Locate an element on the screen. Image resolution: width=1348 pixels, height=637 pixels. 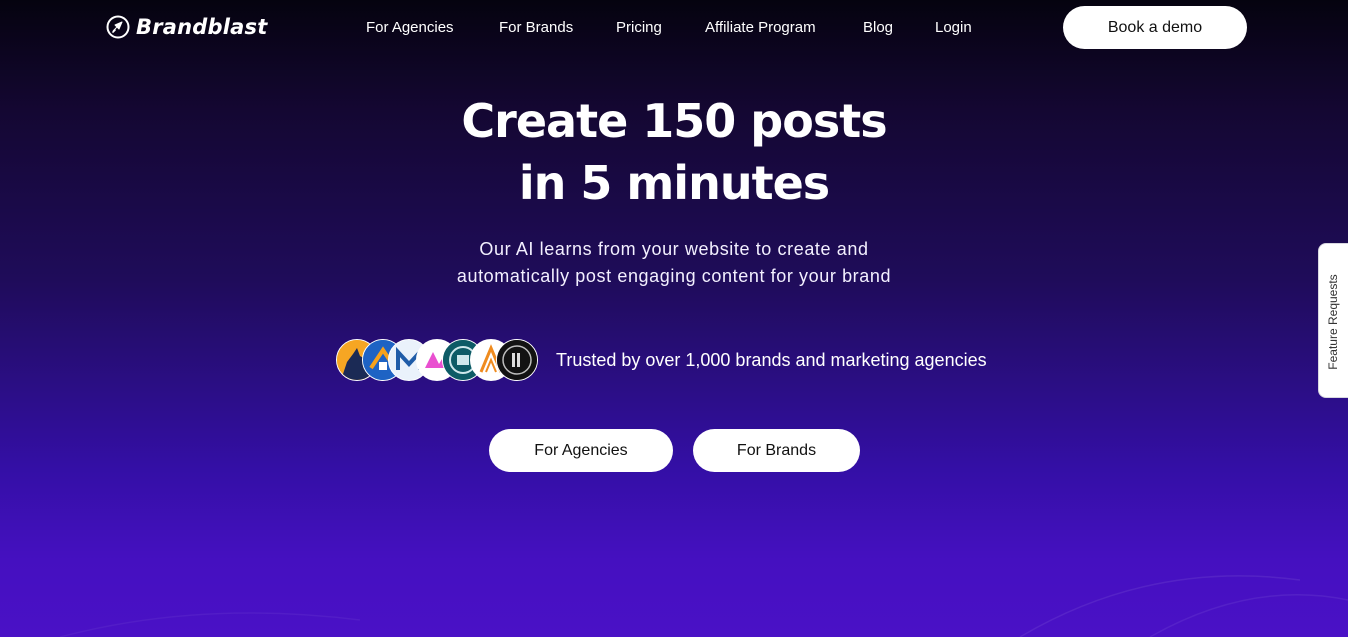
nav-blog: Blog is located at coordinates (878, 27).